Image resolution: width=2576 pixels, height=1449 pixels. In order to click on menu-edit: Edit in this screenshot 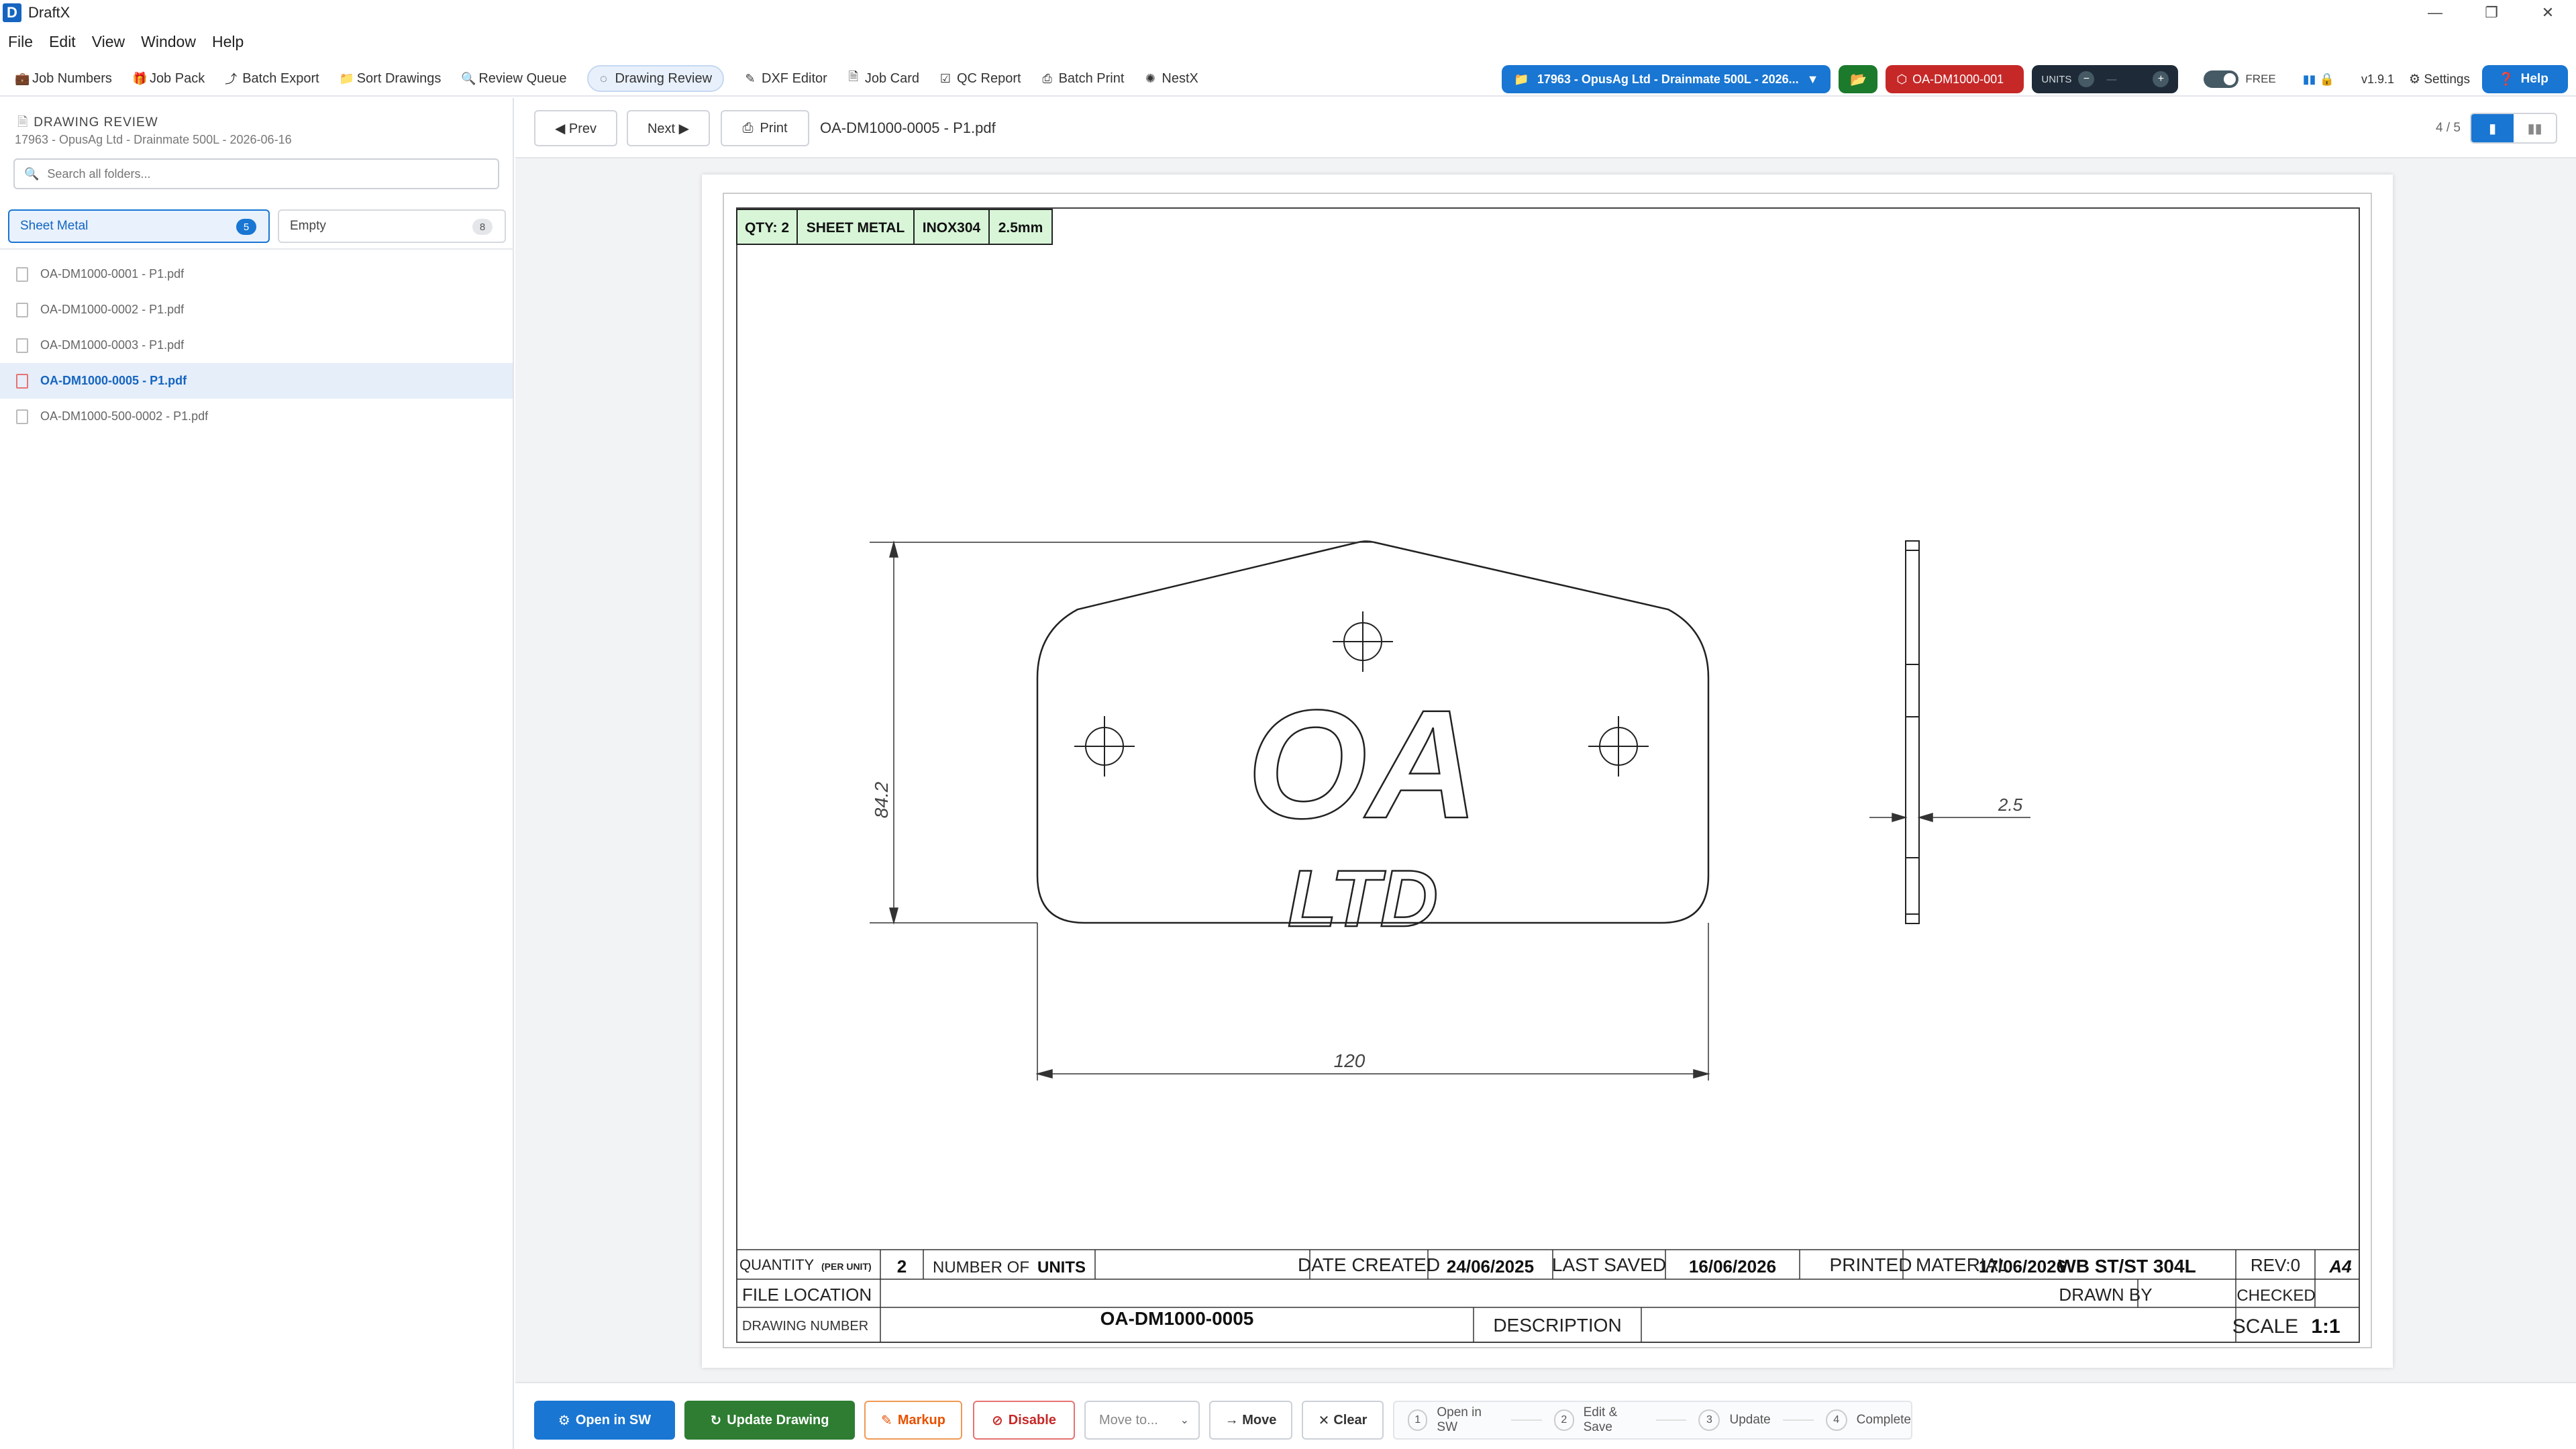, I will do `click(62, 42)`.